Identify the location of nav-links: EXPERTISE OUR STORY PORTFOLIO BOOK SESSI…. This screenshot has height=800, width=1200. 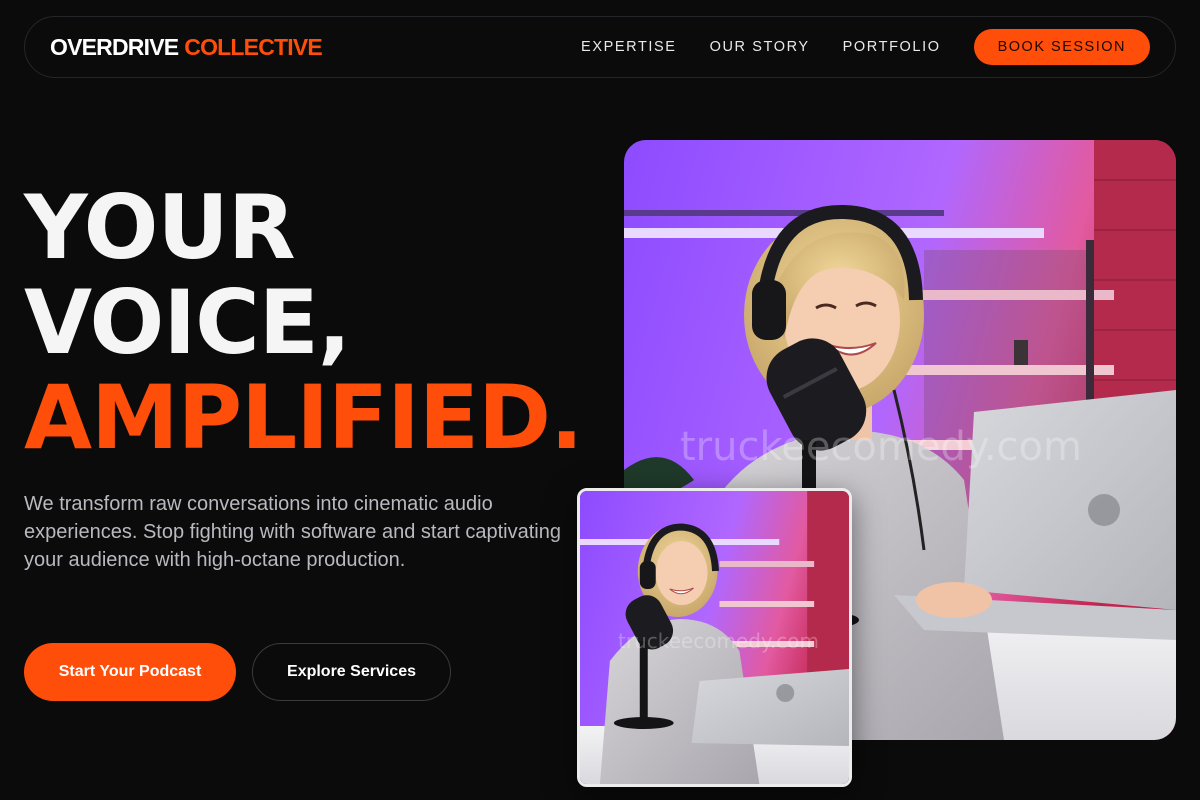
(865, 47).